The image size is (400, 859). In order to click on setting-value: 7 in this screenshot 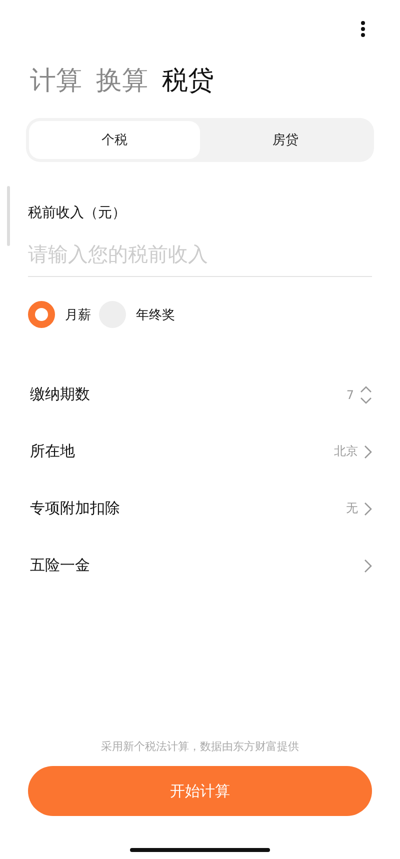, I will do `click(350, 395)`.